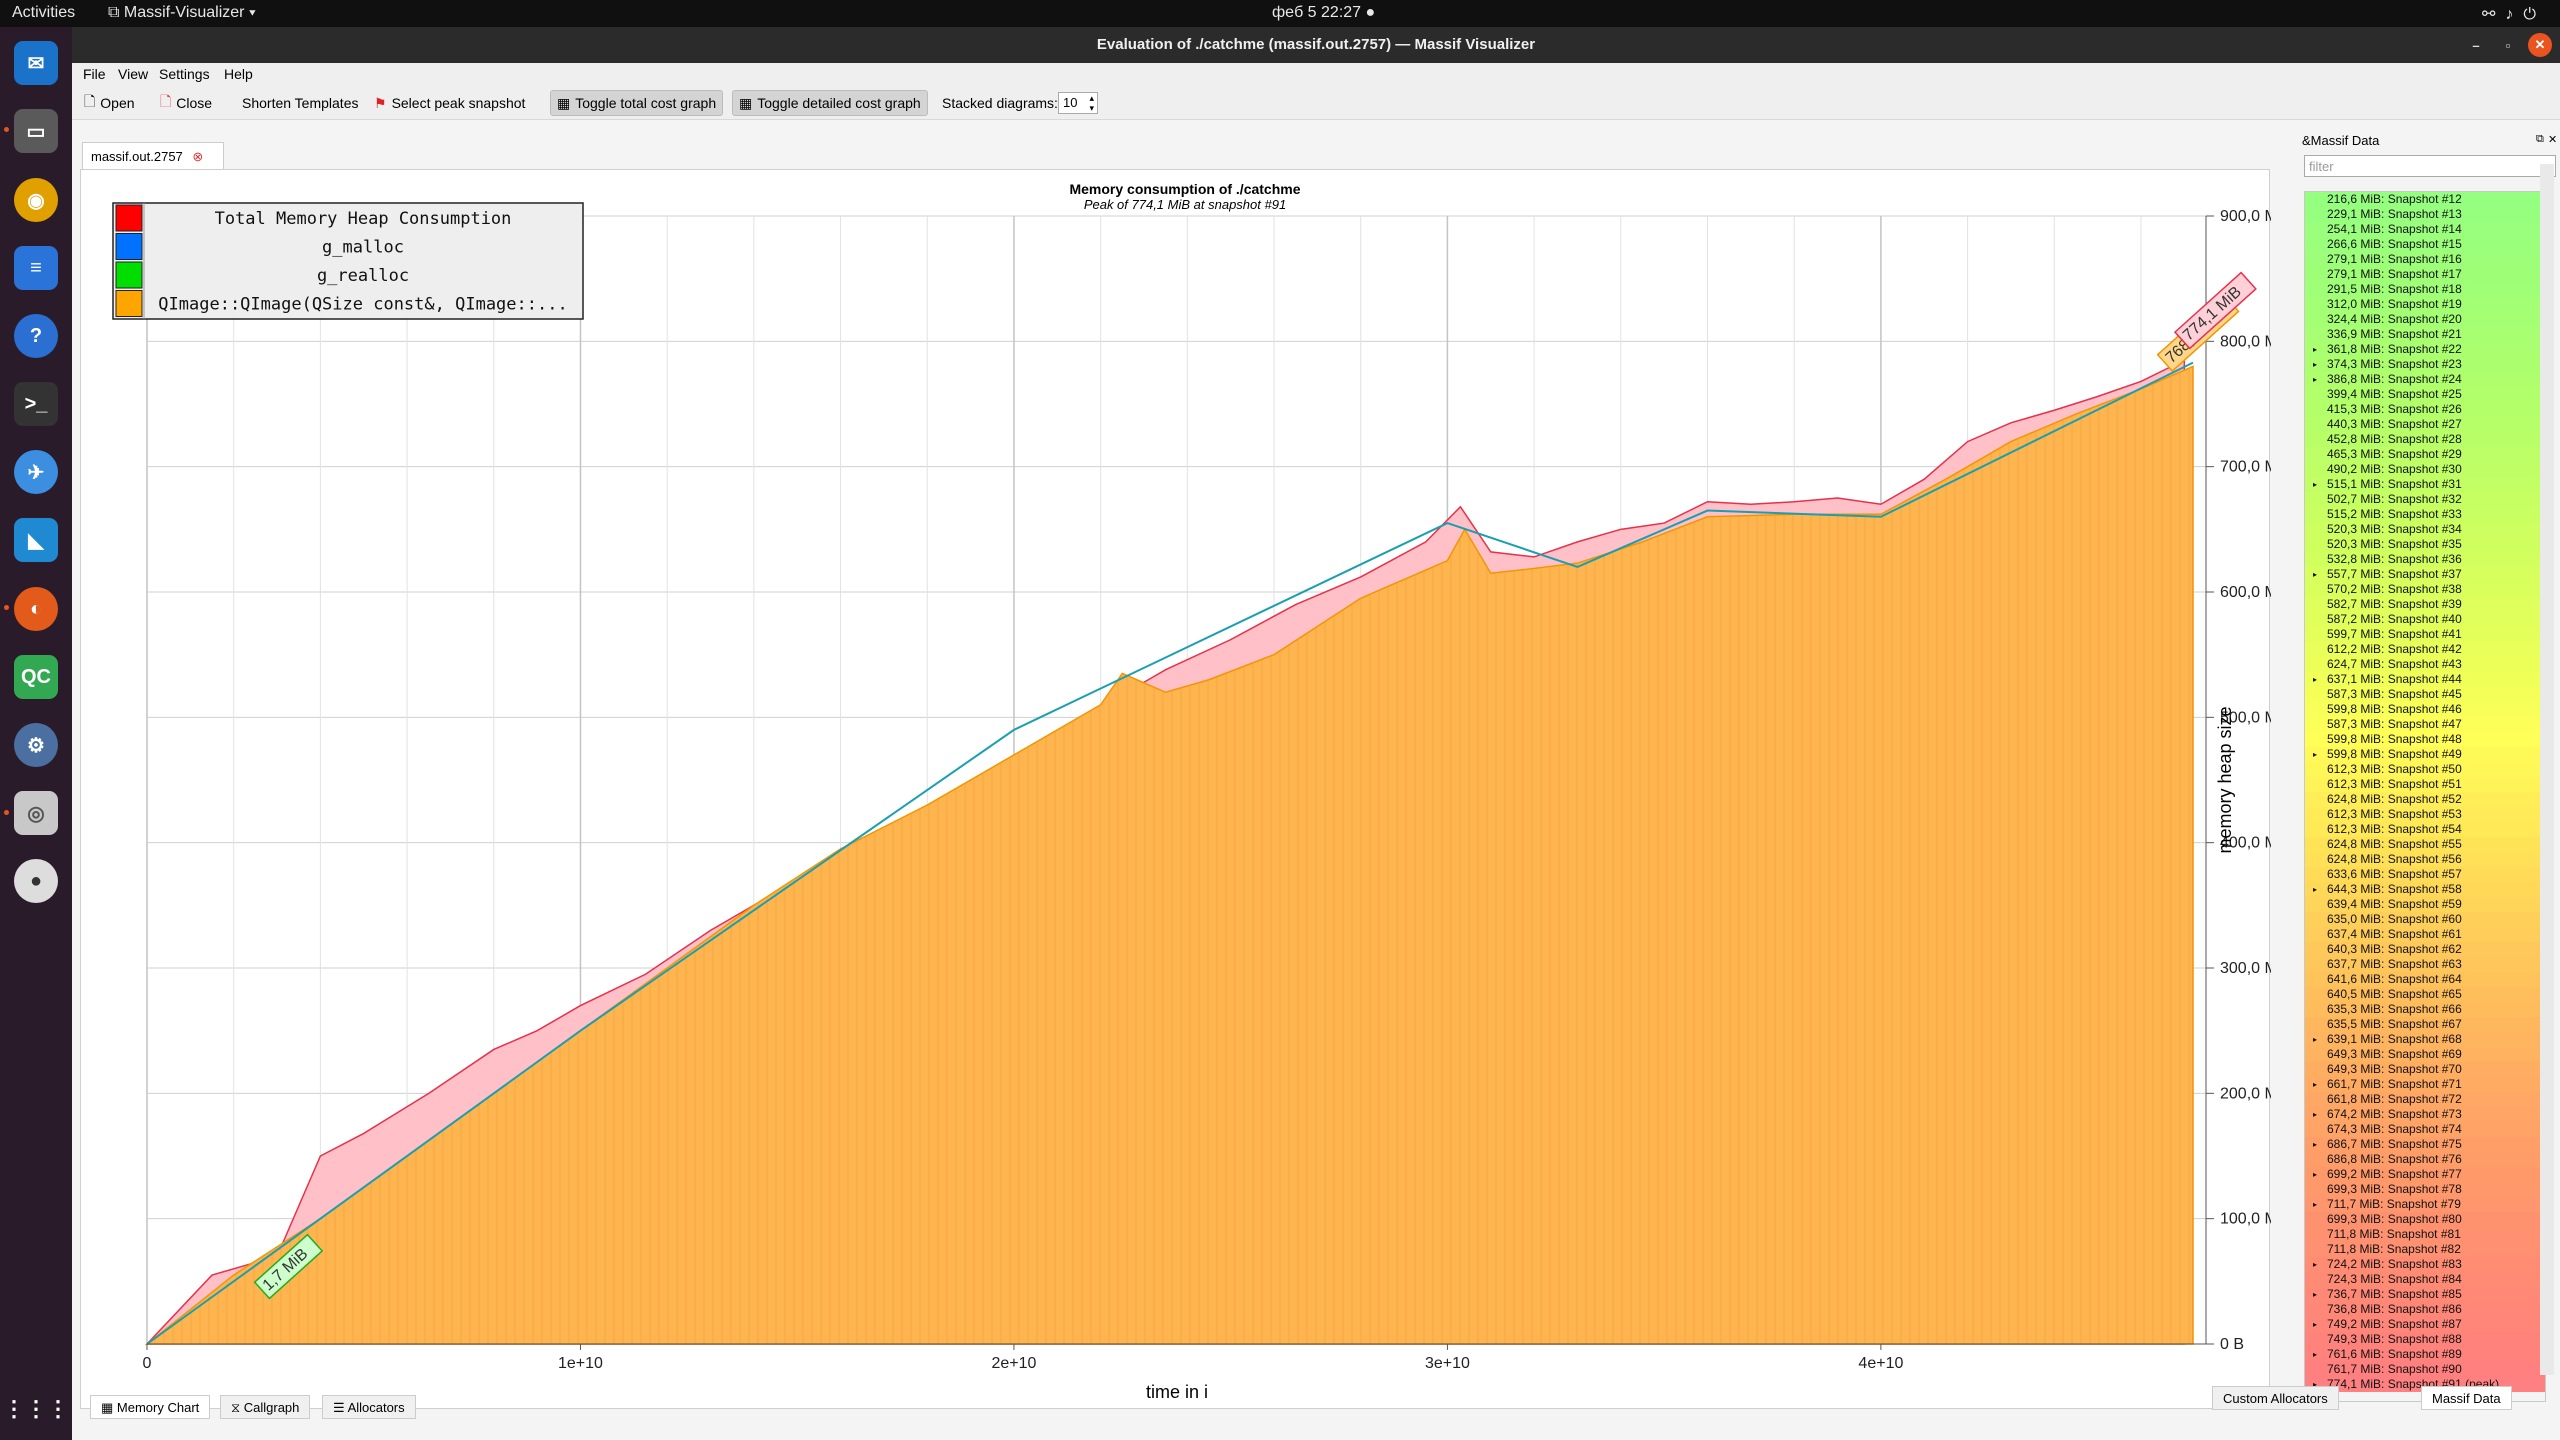 This screenshot has width=2560, height=1440. What do you see at coordinates (1091, 103) in the screenshot?
I see `spin-arrows-icon: ▴ ▾` at bounding box center [1091, 103].